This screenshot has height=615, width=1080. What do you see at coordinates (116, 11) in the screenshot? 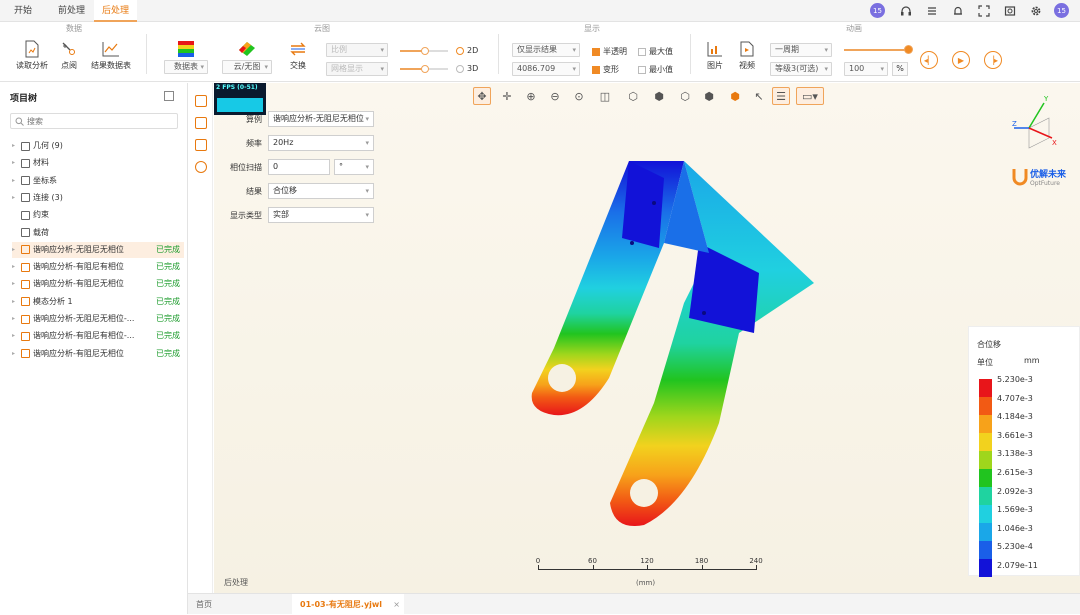
I see `menu-tab-postprocess: 后处理` at bounding box center [116, 11].